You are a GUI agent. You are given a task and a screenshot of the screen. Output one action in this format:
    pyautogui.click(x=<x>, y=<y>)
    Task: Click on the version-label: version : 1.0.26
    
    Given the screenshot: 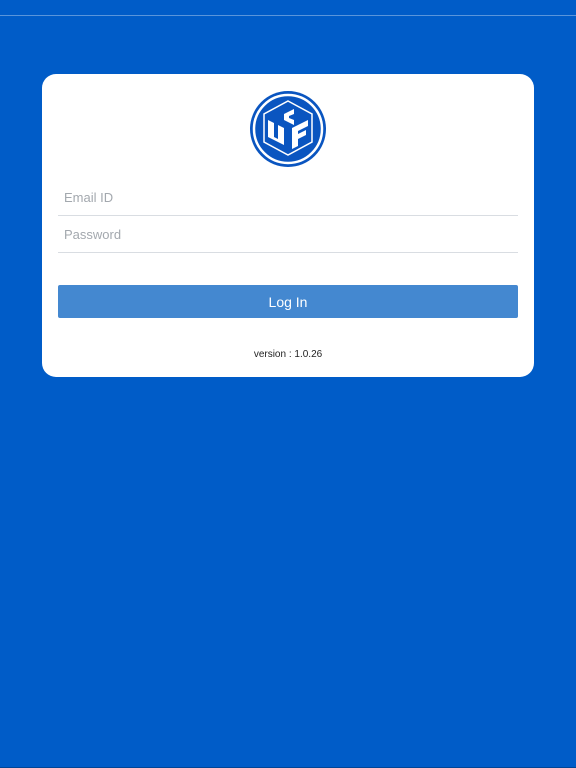 What is the action you would take?
    pyautogui.click(x=288, y=354)
    